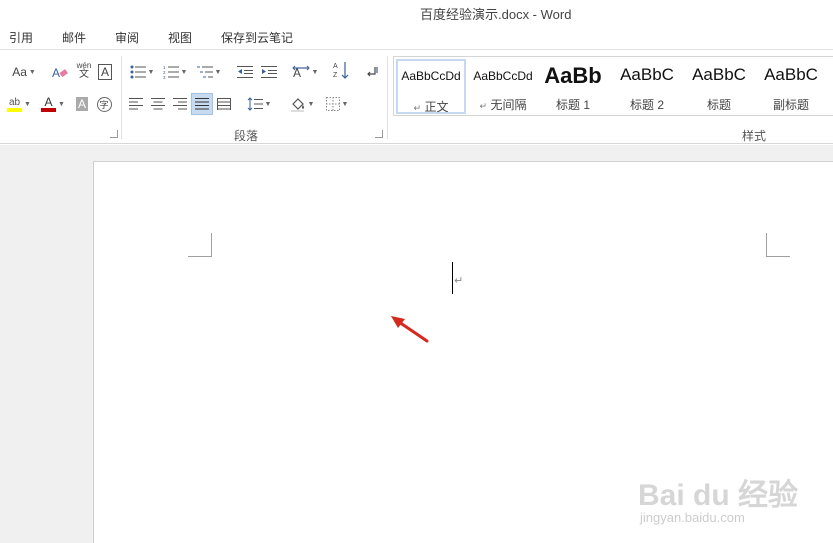  I want to click on style-subtitle: AaBbC 副标题, so click(791, 86).